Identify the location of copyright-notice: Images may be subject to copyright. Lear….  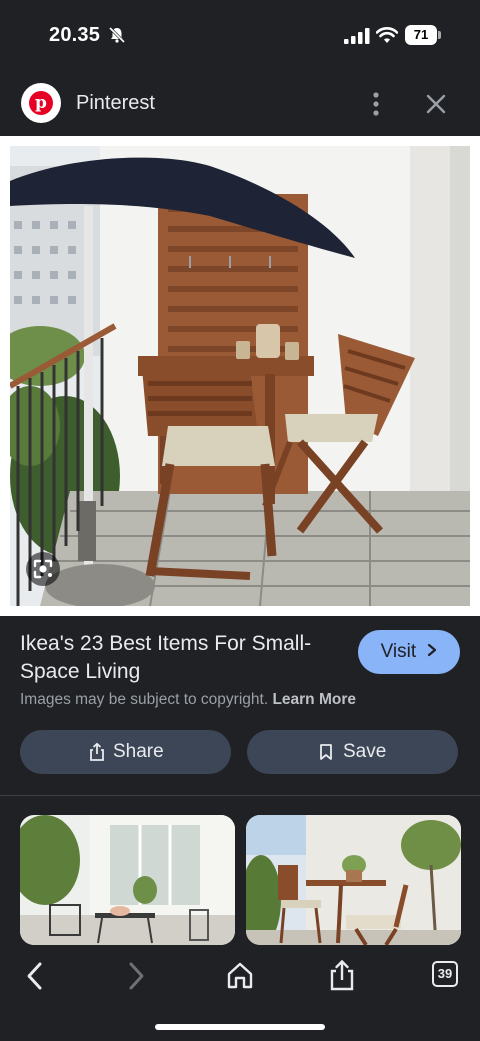
(188, 700).